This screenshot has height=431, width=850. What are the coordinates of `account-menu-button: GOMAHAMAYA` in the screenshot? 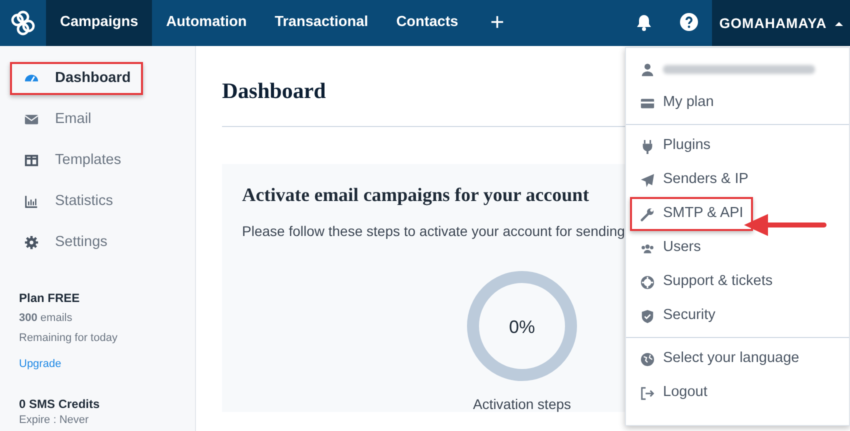 It's located at (781, 23).